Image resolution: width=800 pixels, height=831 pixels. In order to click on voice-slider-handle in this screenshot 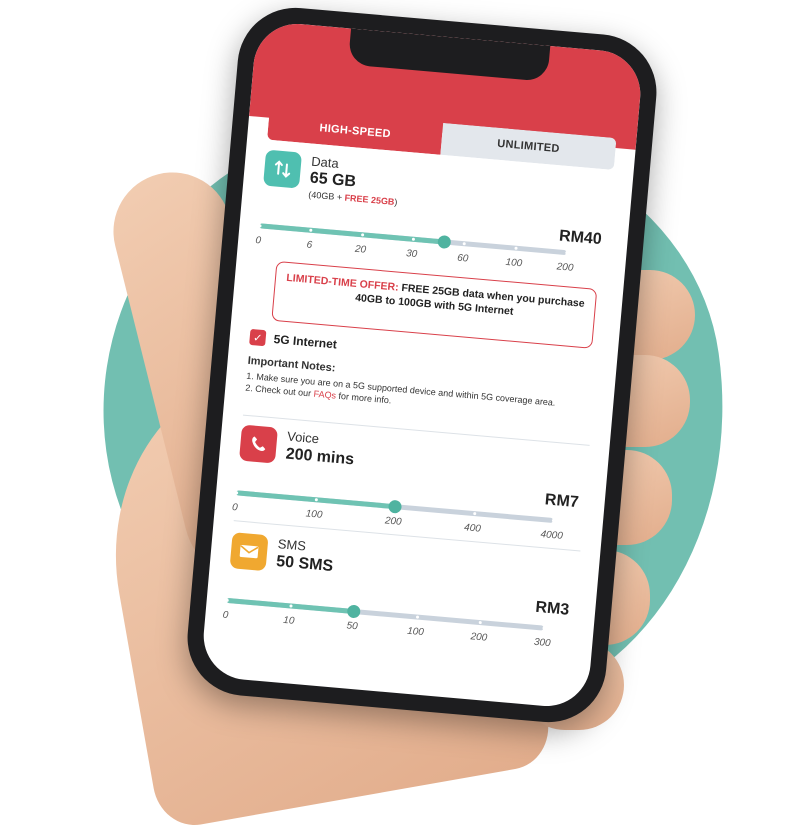, I will do `click(395, 506)`.